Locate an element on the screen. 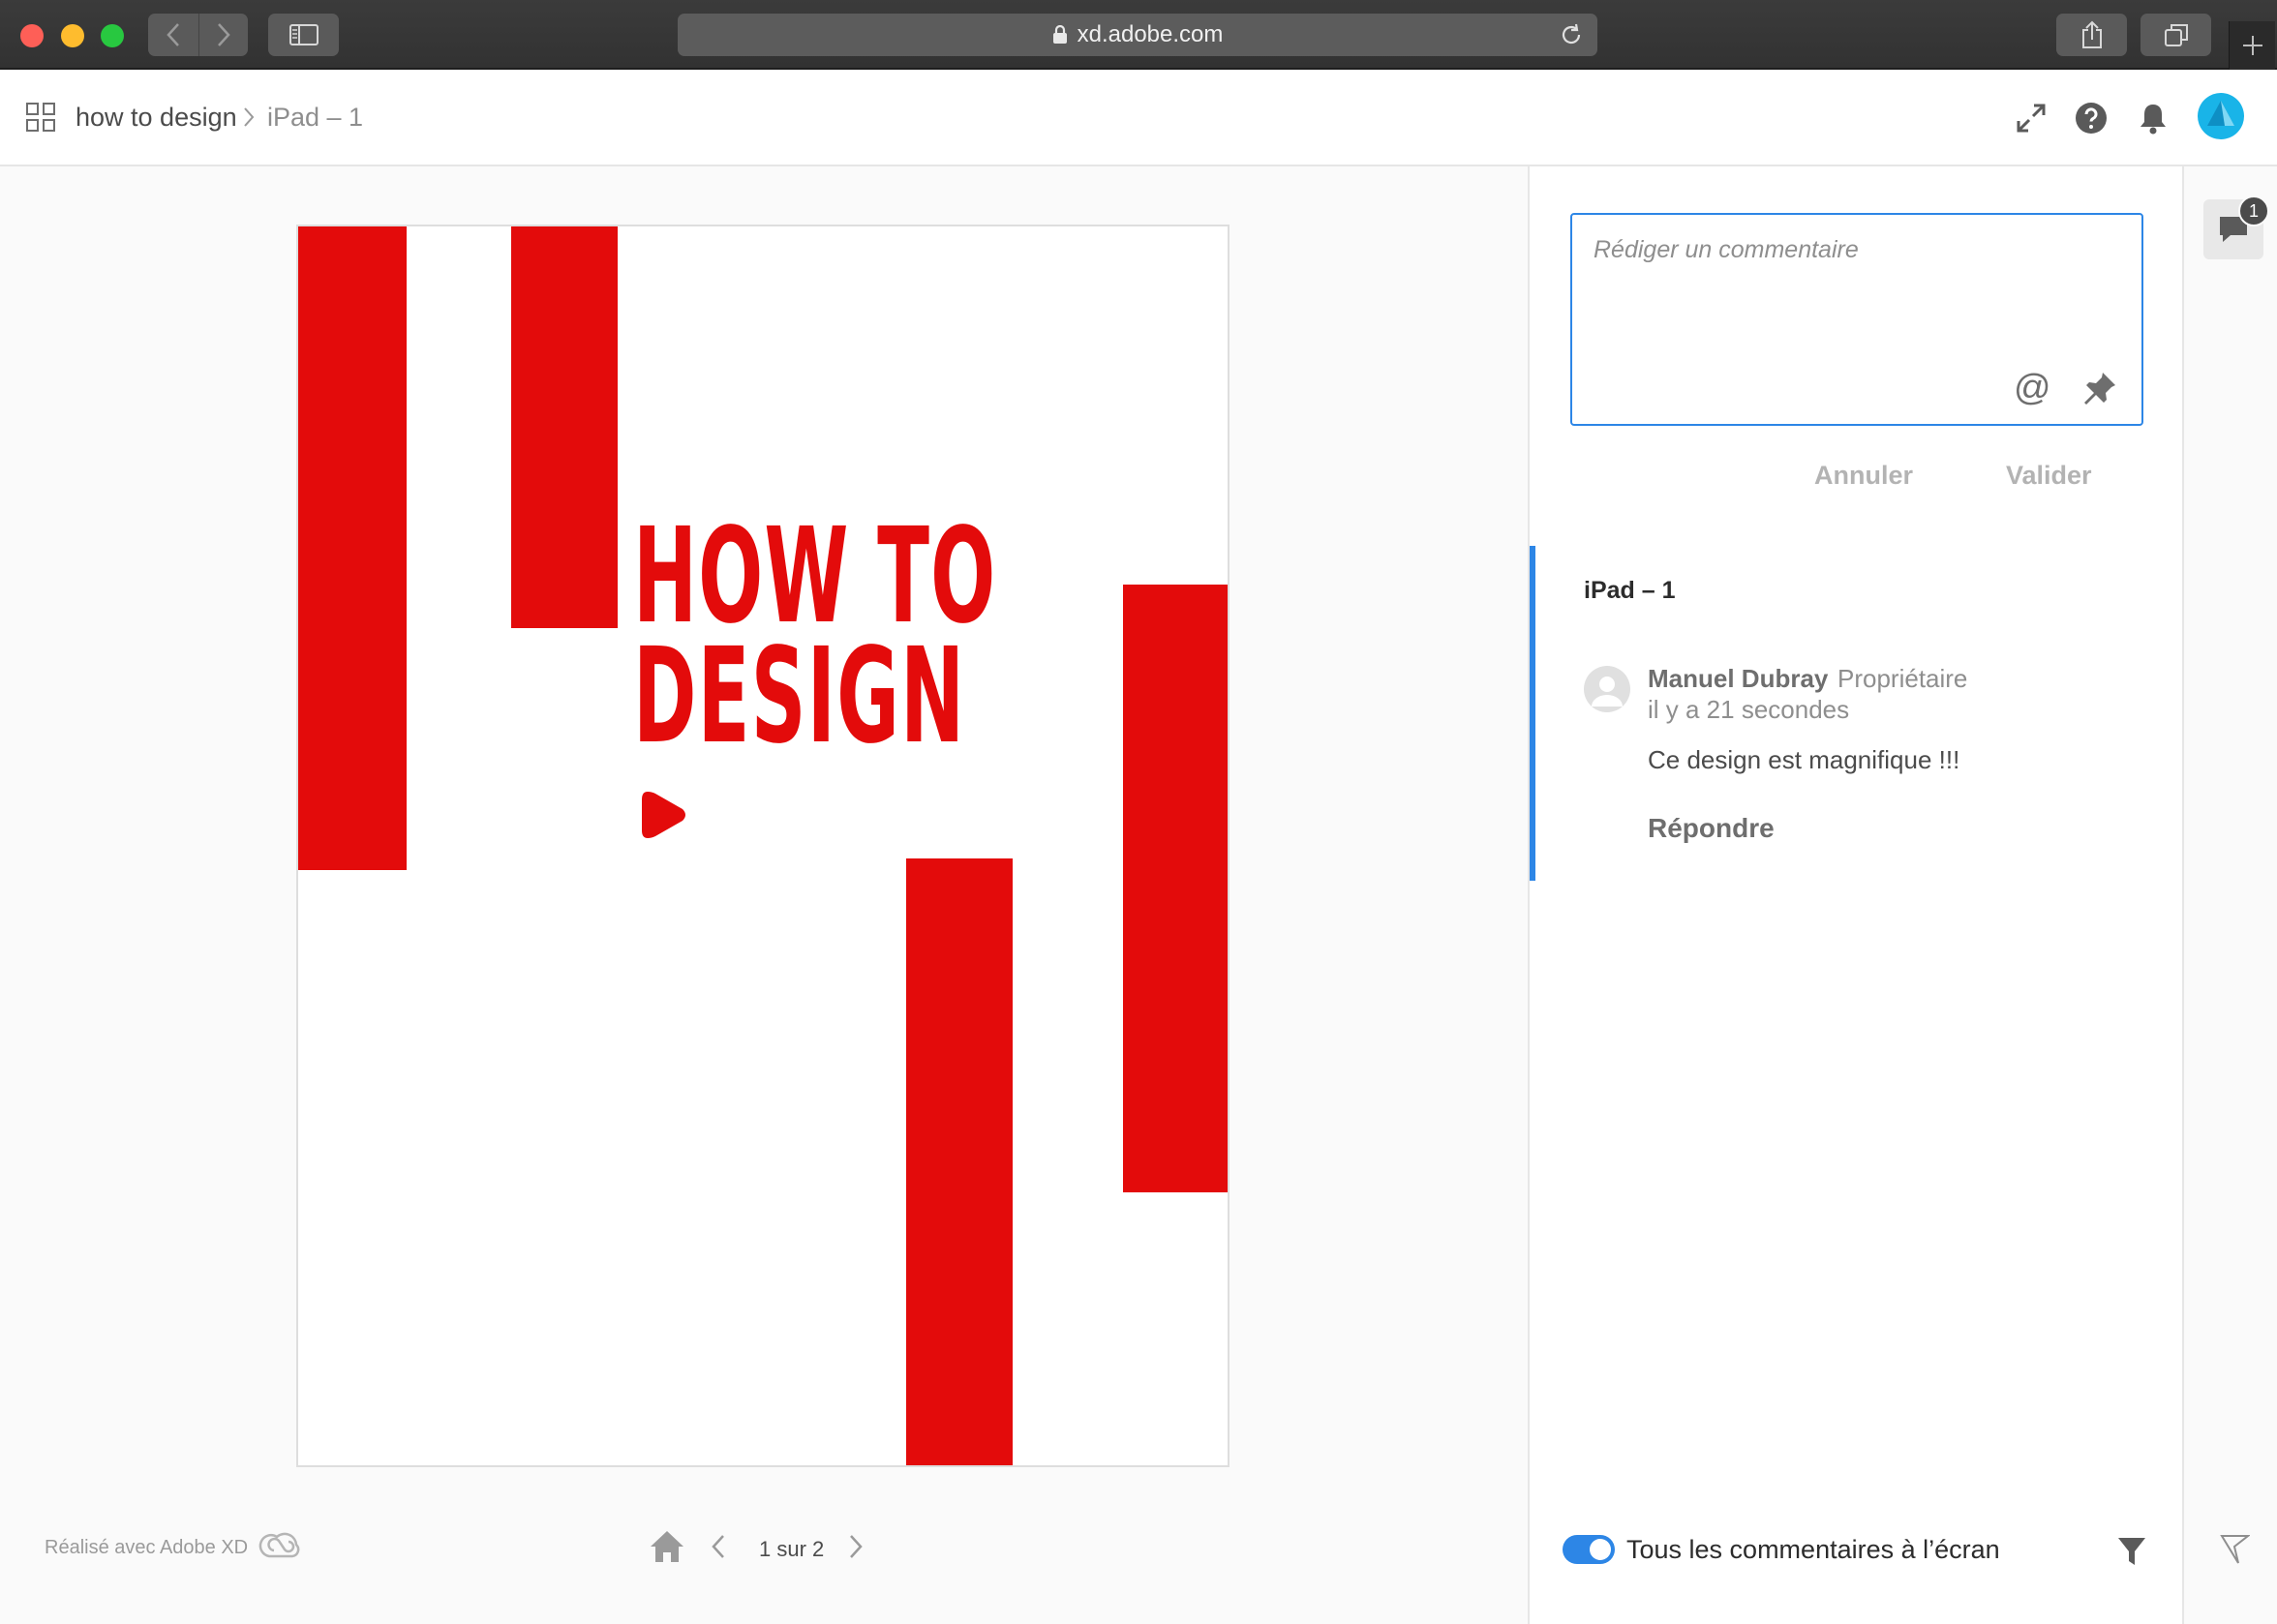 The width and height of the screenshot is (2277, 1624). thread-title: iPad – 1 is located at coordinates (1630, 590).